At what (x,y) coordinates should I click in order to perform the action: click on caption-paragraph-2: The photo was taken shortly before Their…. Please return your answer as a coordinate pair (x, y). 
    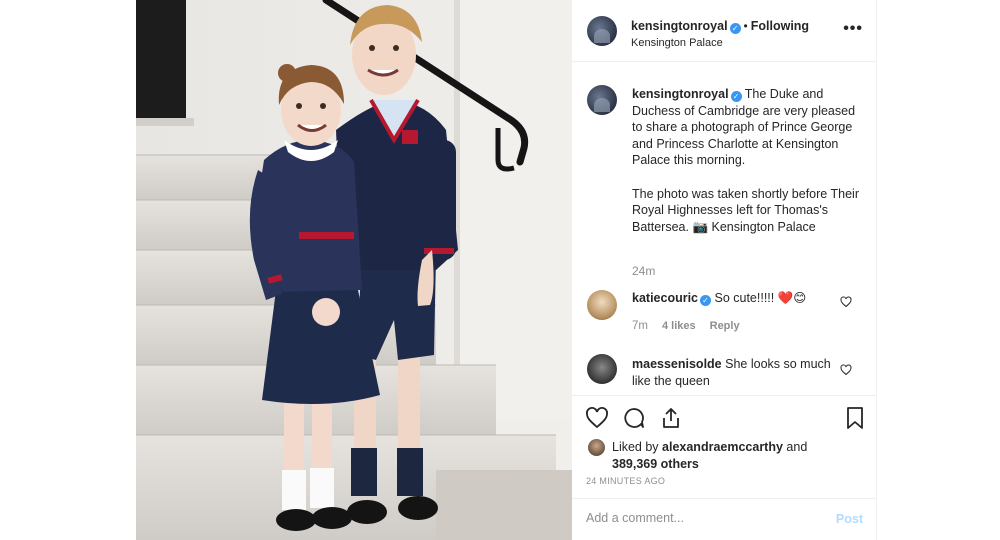
    Looking at the image, I should click on (745, 210).